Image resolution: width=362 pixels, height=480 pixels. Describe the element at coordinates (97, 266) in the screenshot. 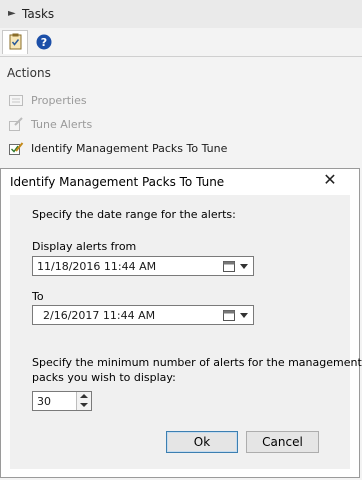

I see `from-date-value: 11/18/2016 11:44 AM` at that location.